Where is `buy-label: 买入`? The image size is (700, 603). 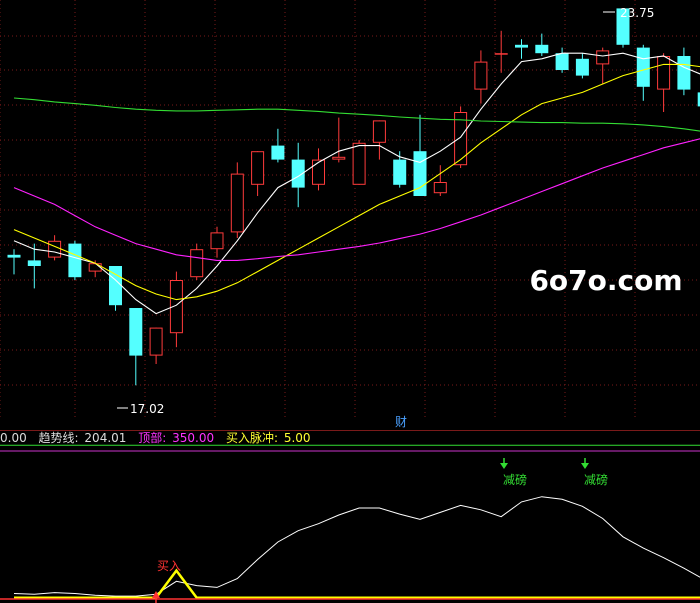 buy-label: 买入 is located at coordinates (169, 566).